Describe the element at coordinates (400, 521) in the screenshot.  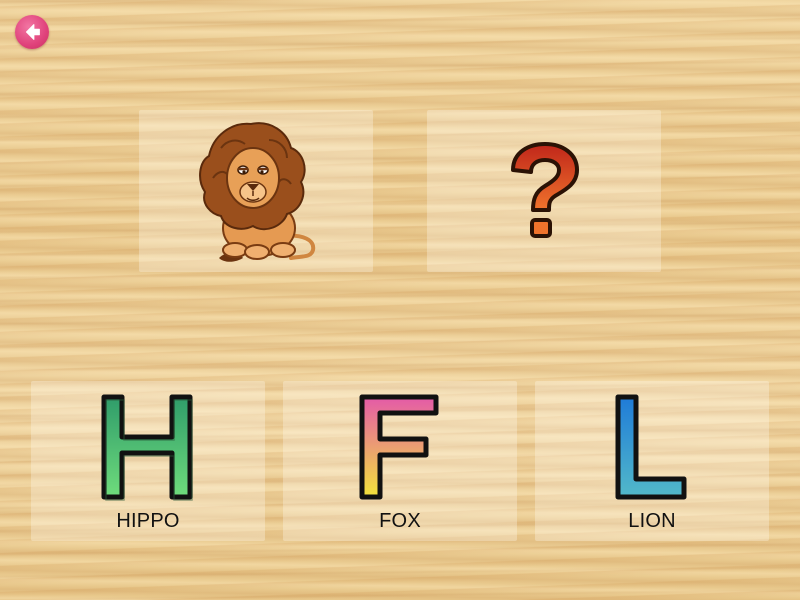
I see `choice-word-fox: FOX` at that location.